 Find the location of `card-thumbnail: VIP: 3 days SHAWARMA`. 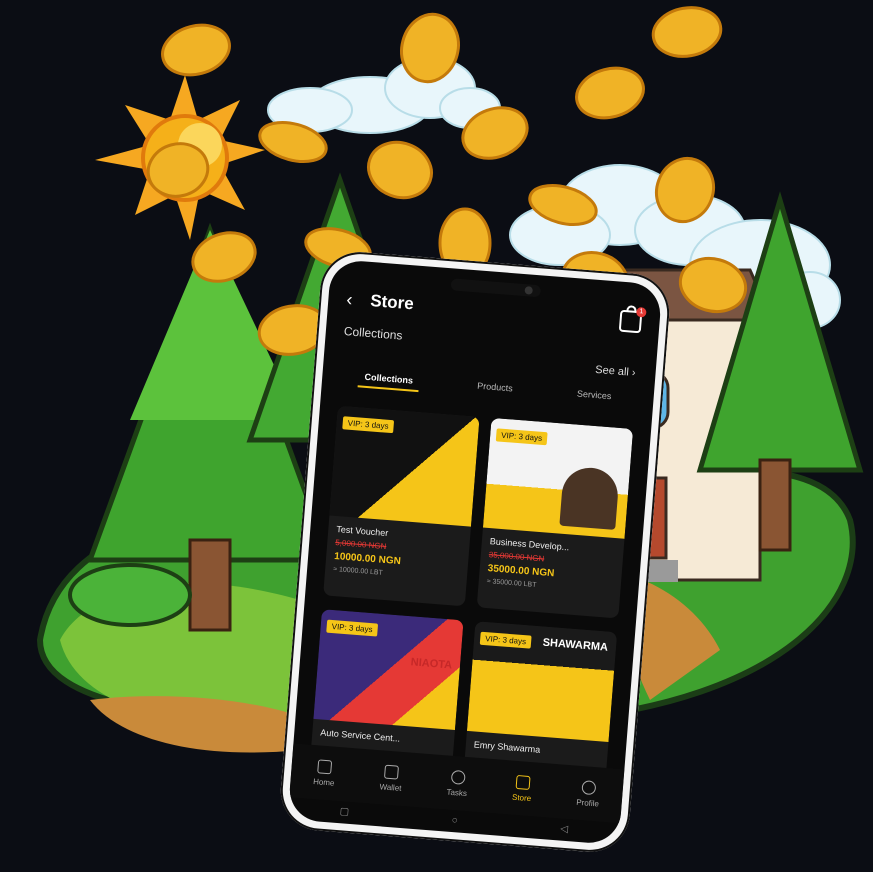

card-thumbnail: VIP: 3 days SHAWARMA is located at coordinates (542, 682).